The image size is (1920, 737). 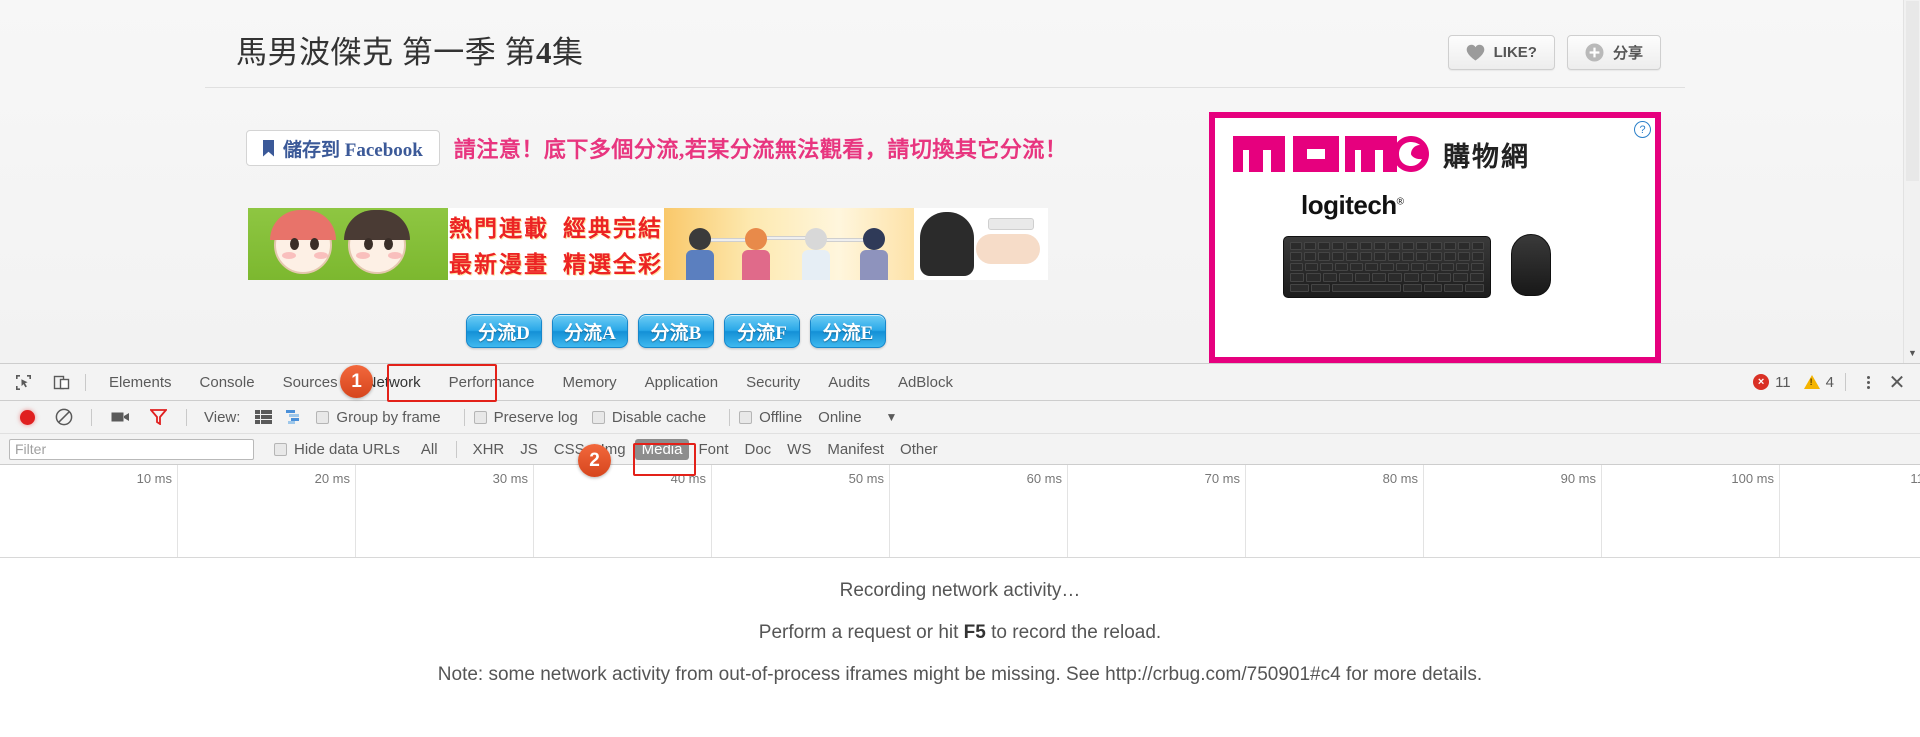 I want to click on comic-ad-art-right, so click(x=981, y=244).